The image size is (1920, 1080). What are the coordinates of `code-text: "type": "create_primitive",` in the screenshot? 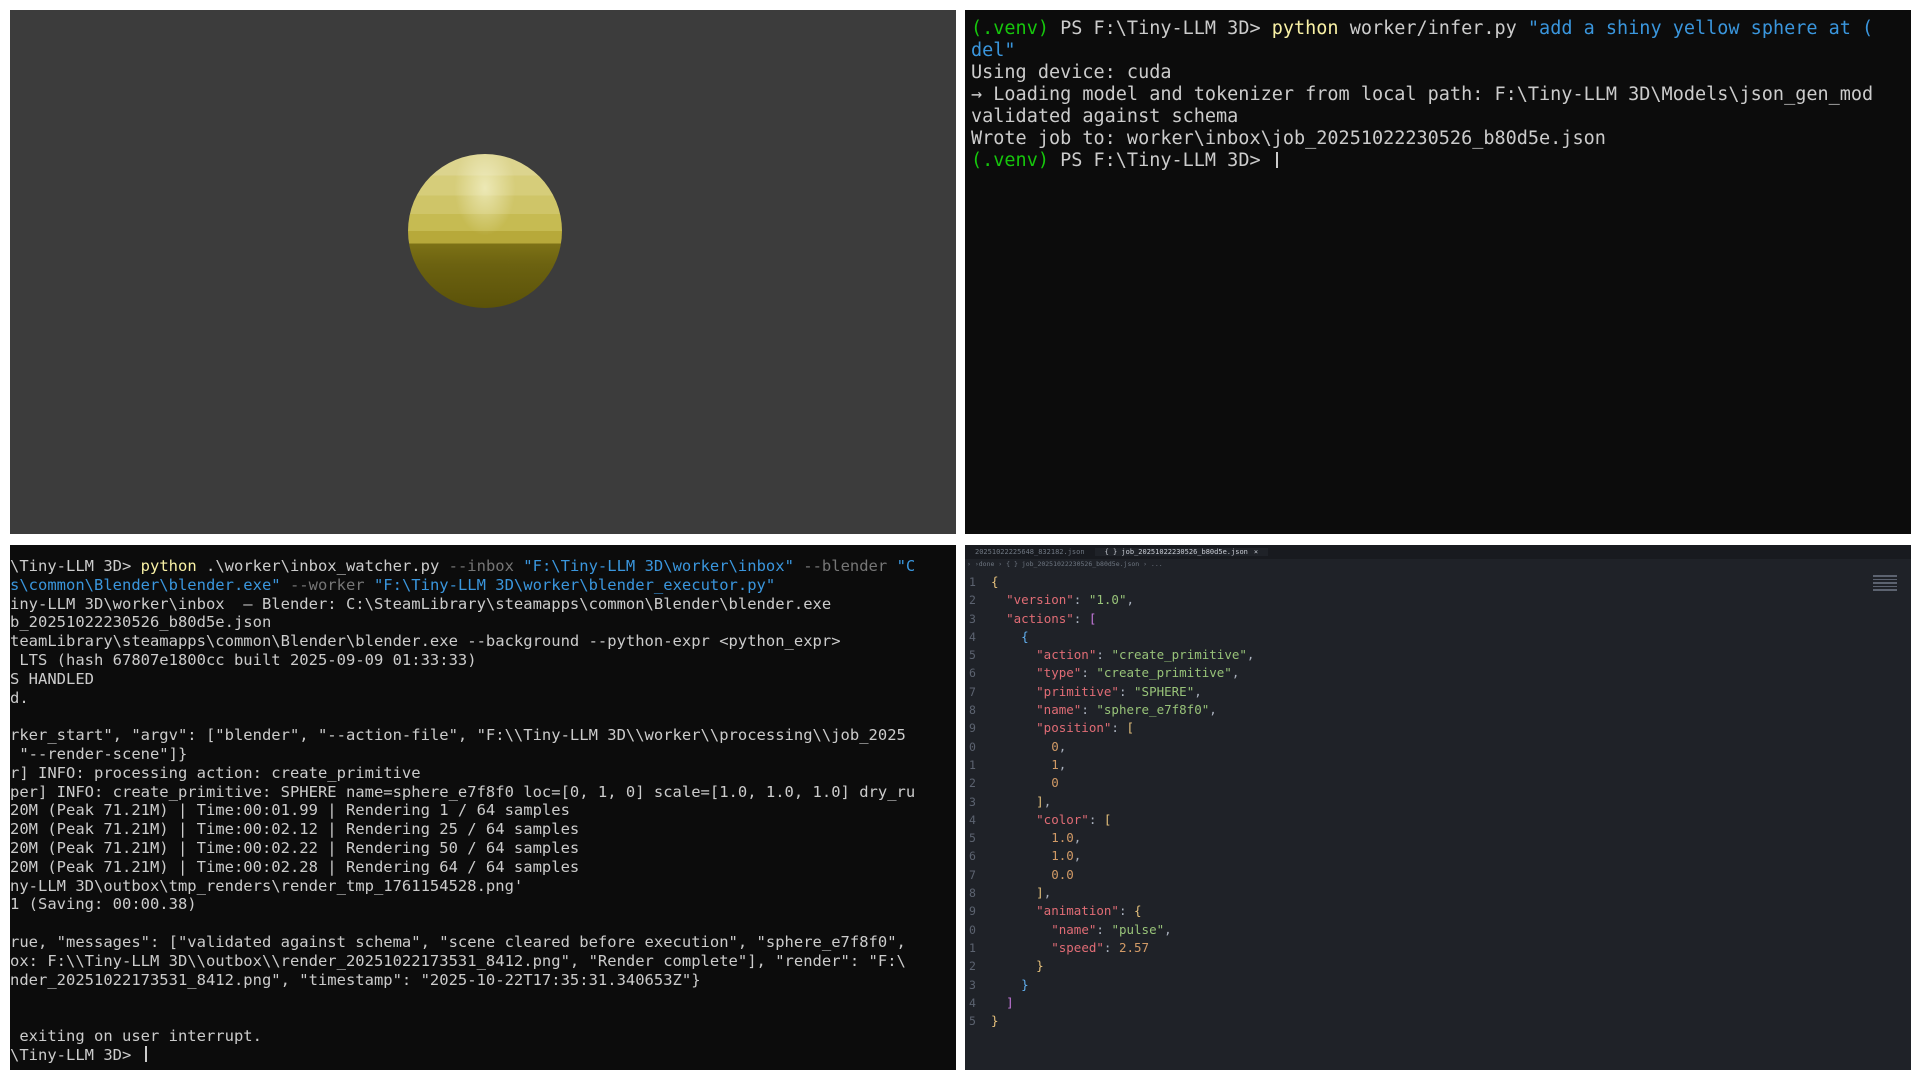 It's located at (1115, 673).